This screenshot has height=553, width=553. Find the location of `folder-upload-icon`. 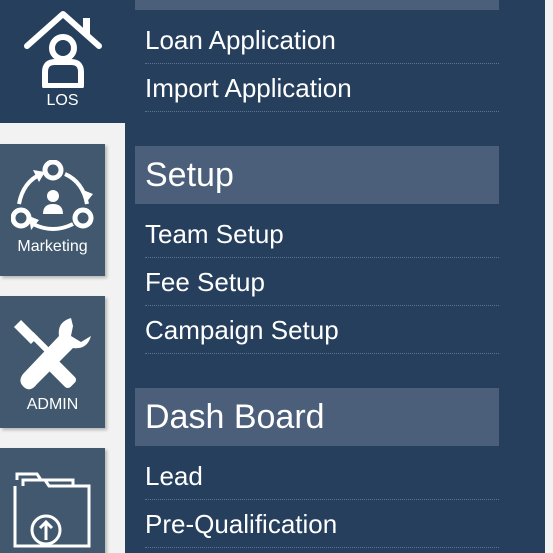

folder-upload-icon is located at coordinates (53, 509).